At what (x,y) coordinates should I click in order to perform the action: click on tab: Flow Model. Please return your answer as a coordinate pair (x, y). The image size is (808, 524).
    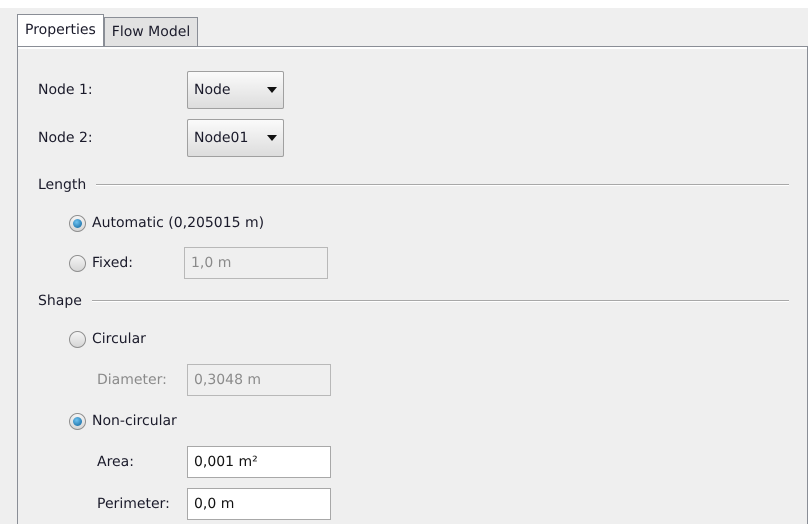
    Looking at the image, I should click on (151, 31).